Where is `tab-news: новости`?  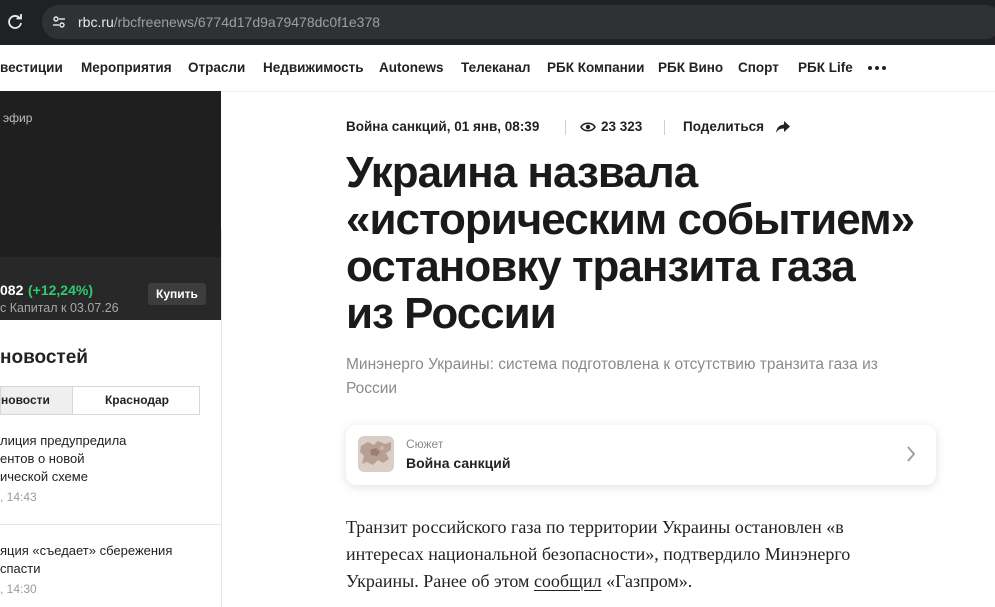 tab-news: новости is located at coordinates (36, 400).